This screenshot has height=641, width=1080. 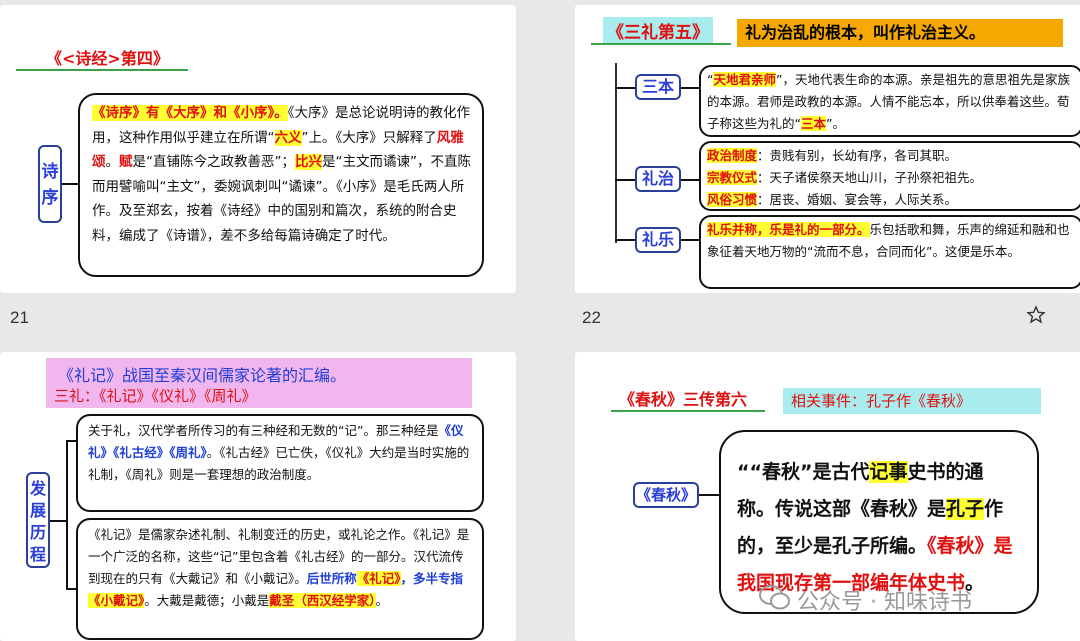 What do you see at coordinates (19, 317) in the screenshot?
I see `slide-number: 21` at bounding box center [19, 317].